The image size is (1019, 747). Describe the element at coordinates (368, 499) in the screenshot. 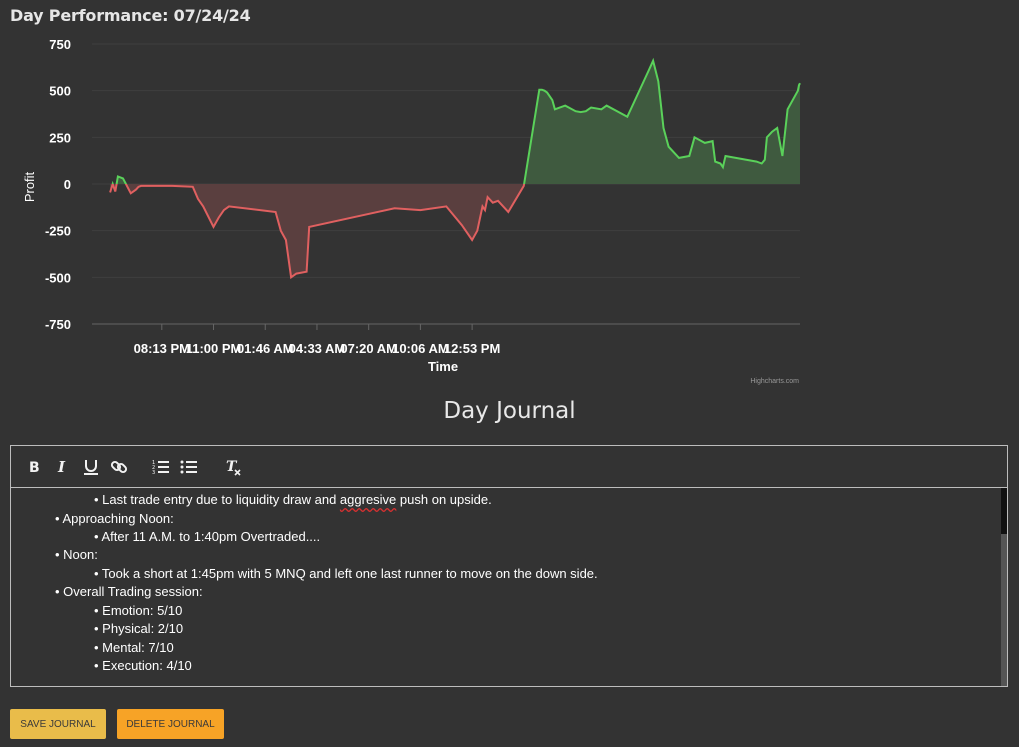

I see `misspelled-word: aggresive` at that location.